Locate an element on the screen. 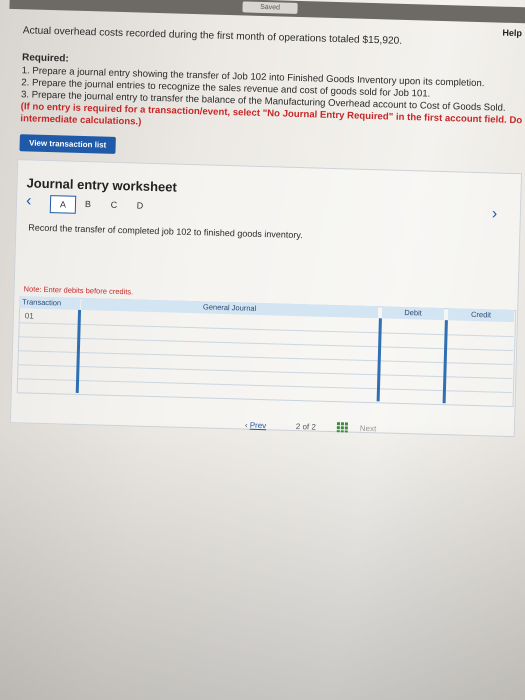 The image size is (525, 700). required-note-line2: intermediate calculations.) is located at coordinates (81, 120).